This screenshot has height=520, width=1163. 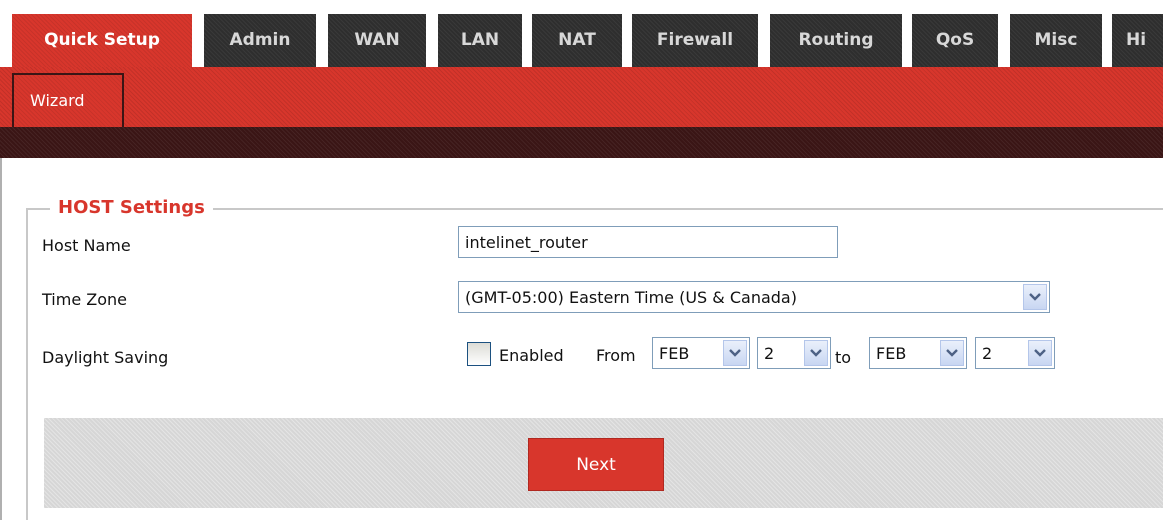 I want to click on time-zone-select: (GMT-05:00) Eastern Time (US & Canada), so click(x=754, y=297).